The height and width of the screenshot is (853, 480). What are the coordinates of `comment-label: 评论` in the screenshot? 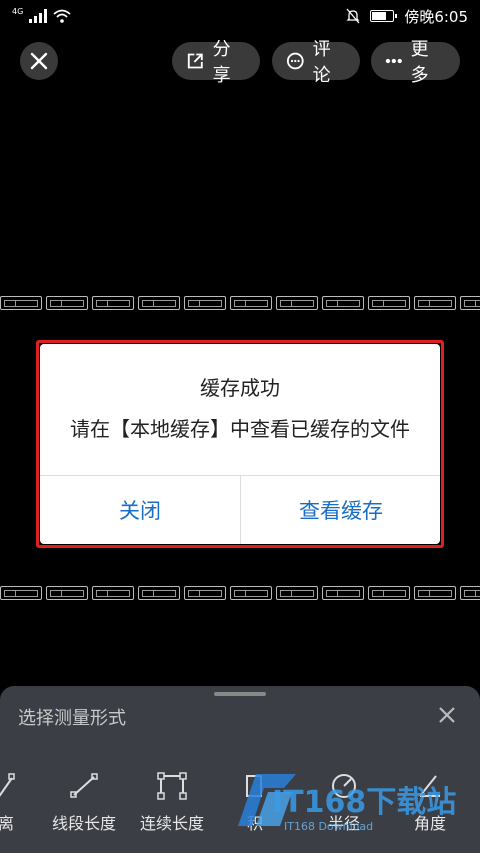 It's located at (321, 62).